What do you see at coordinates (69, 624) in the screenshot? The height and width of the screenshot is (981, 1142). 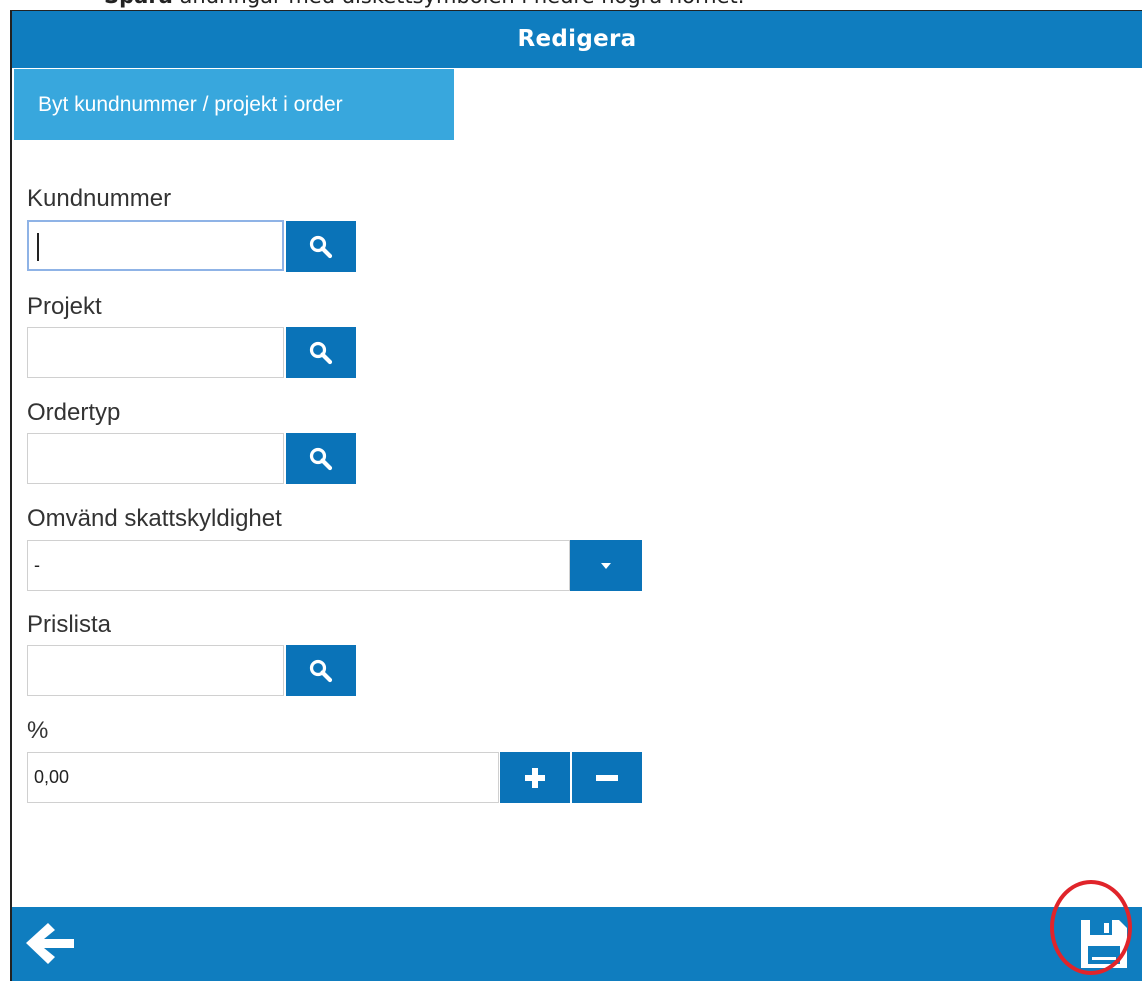 I see `prislista-label: Prislista` at bounding box center [69, 624].